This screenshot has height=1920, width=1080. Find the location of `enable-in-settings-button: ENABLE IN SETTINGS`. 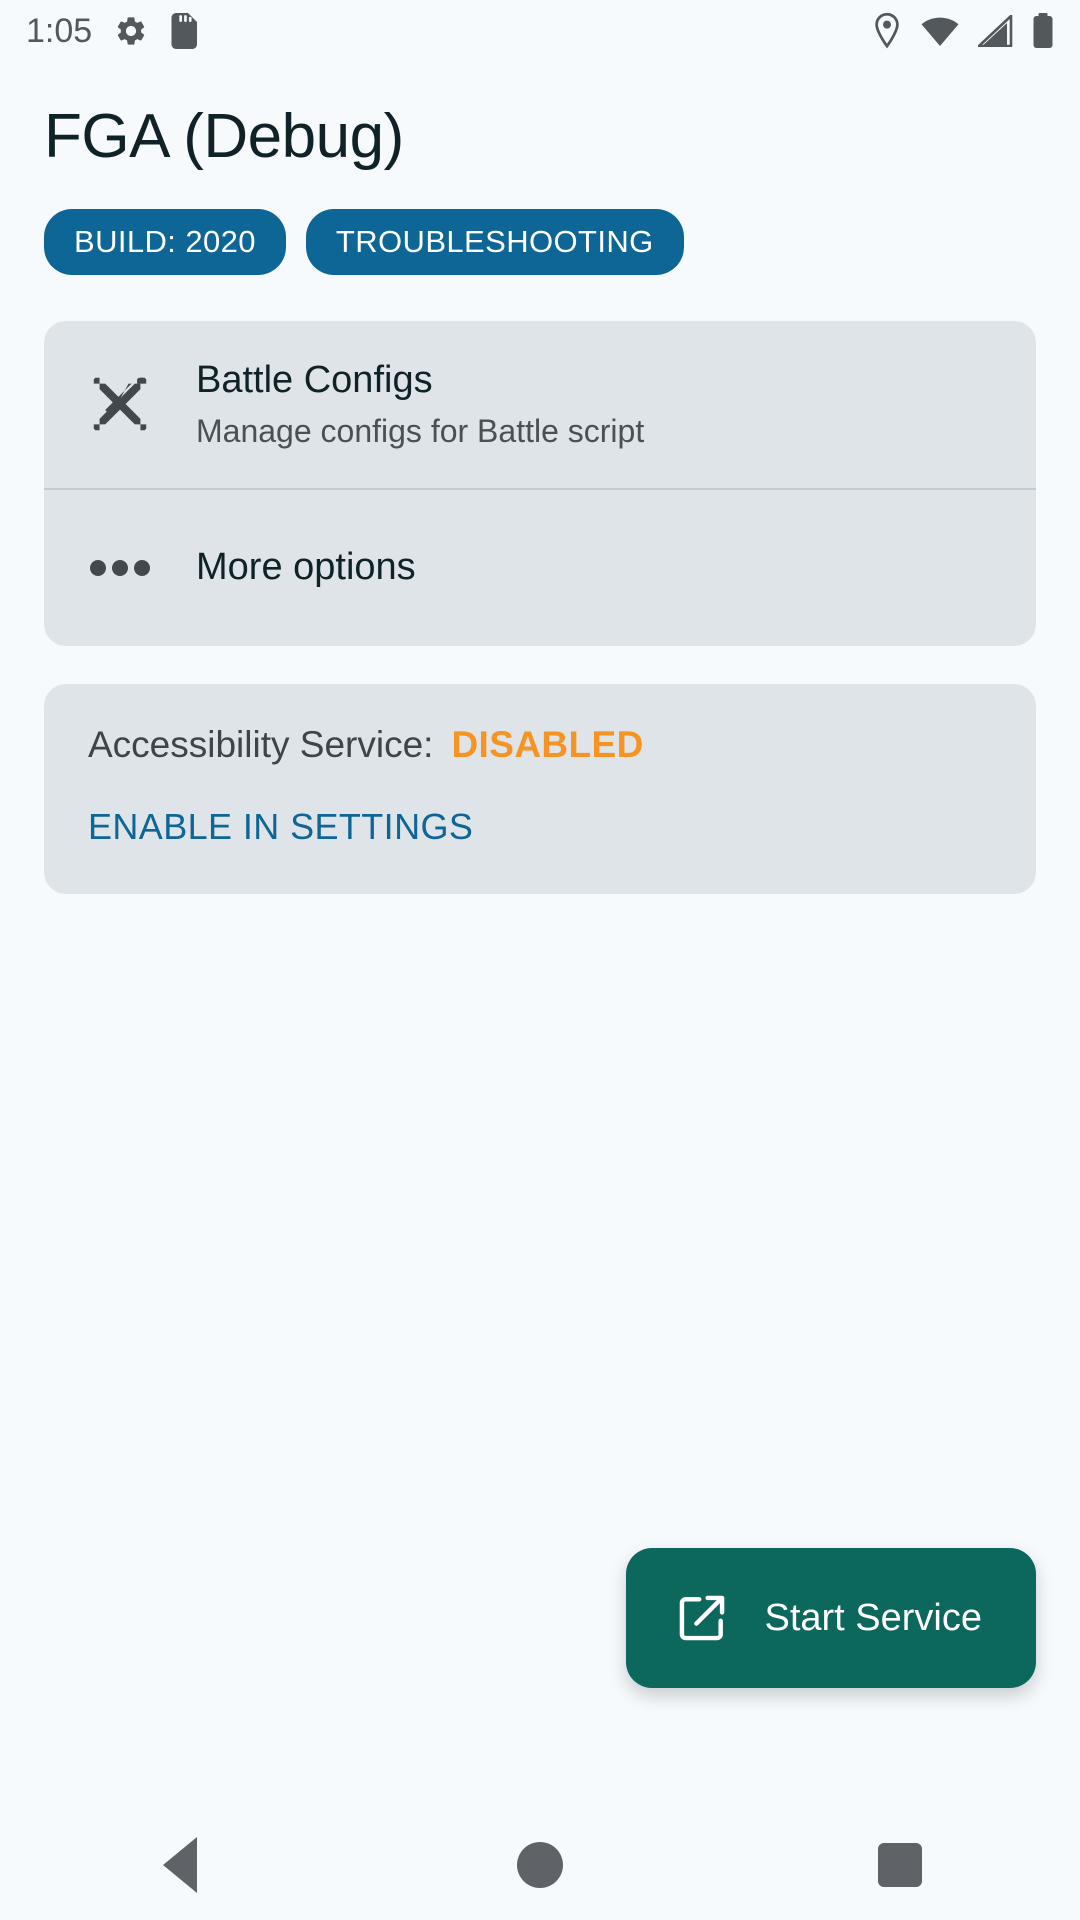

enable-in-settings-button: ENABLE IN SETTINGS is located at coordinates (280, 827).